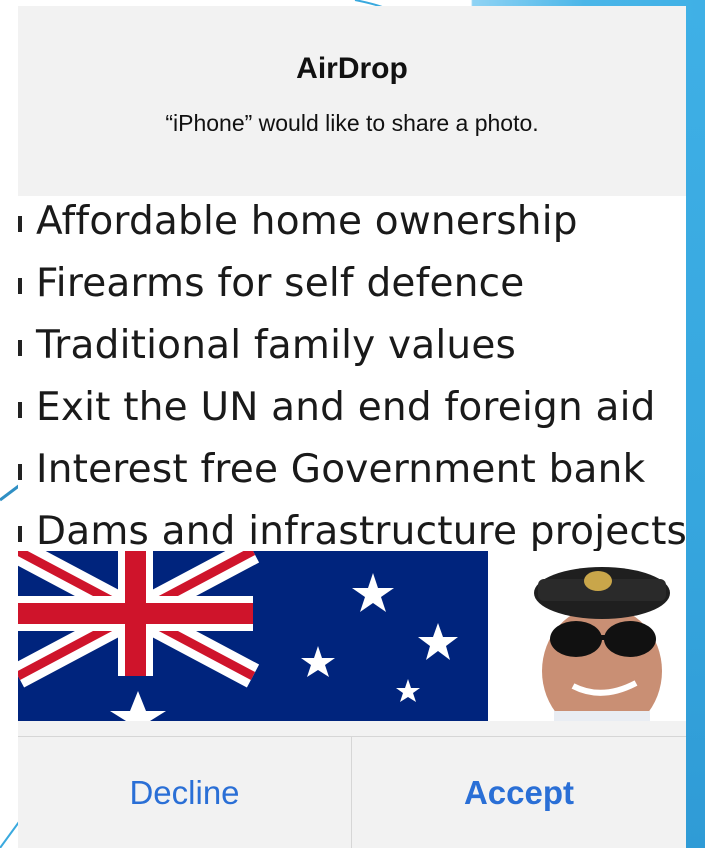  Describe the element at coordinates (253, 636) in the screenshot. I see `australian-flag-image` at that location.